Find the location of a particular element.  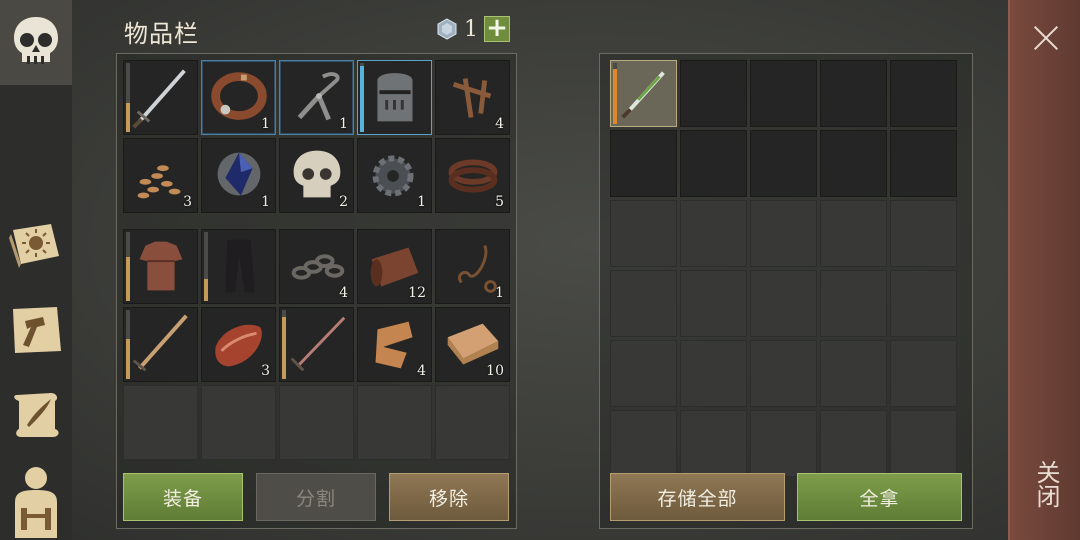

close-icon is located at coordinates (1046, 38).